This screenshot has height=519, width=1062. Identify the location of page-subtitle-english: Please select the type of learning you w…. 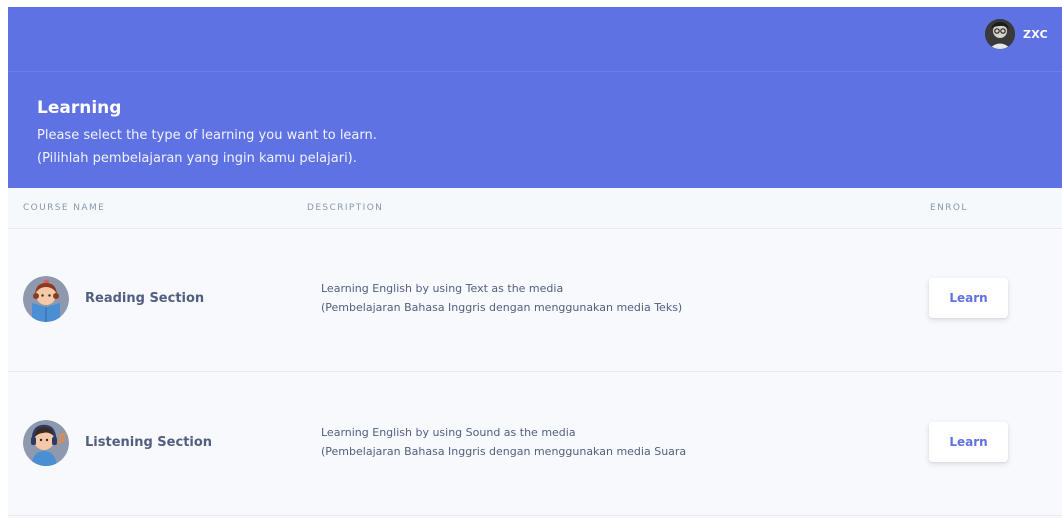
(207, 135).